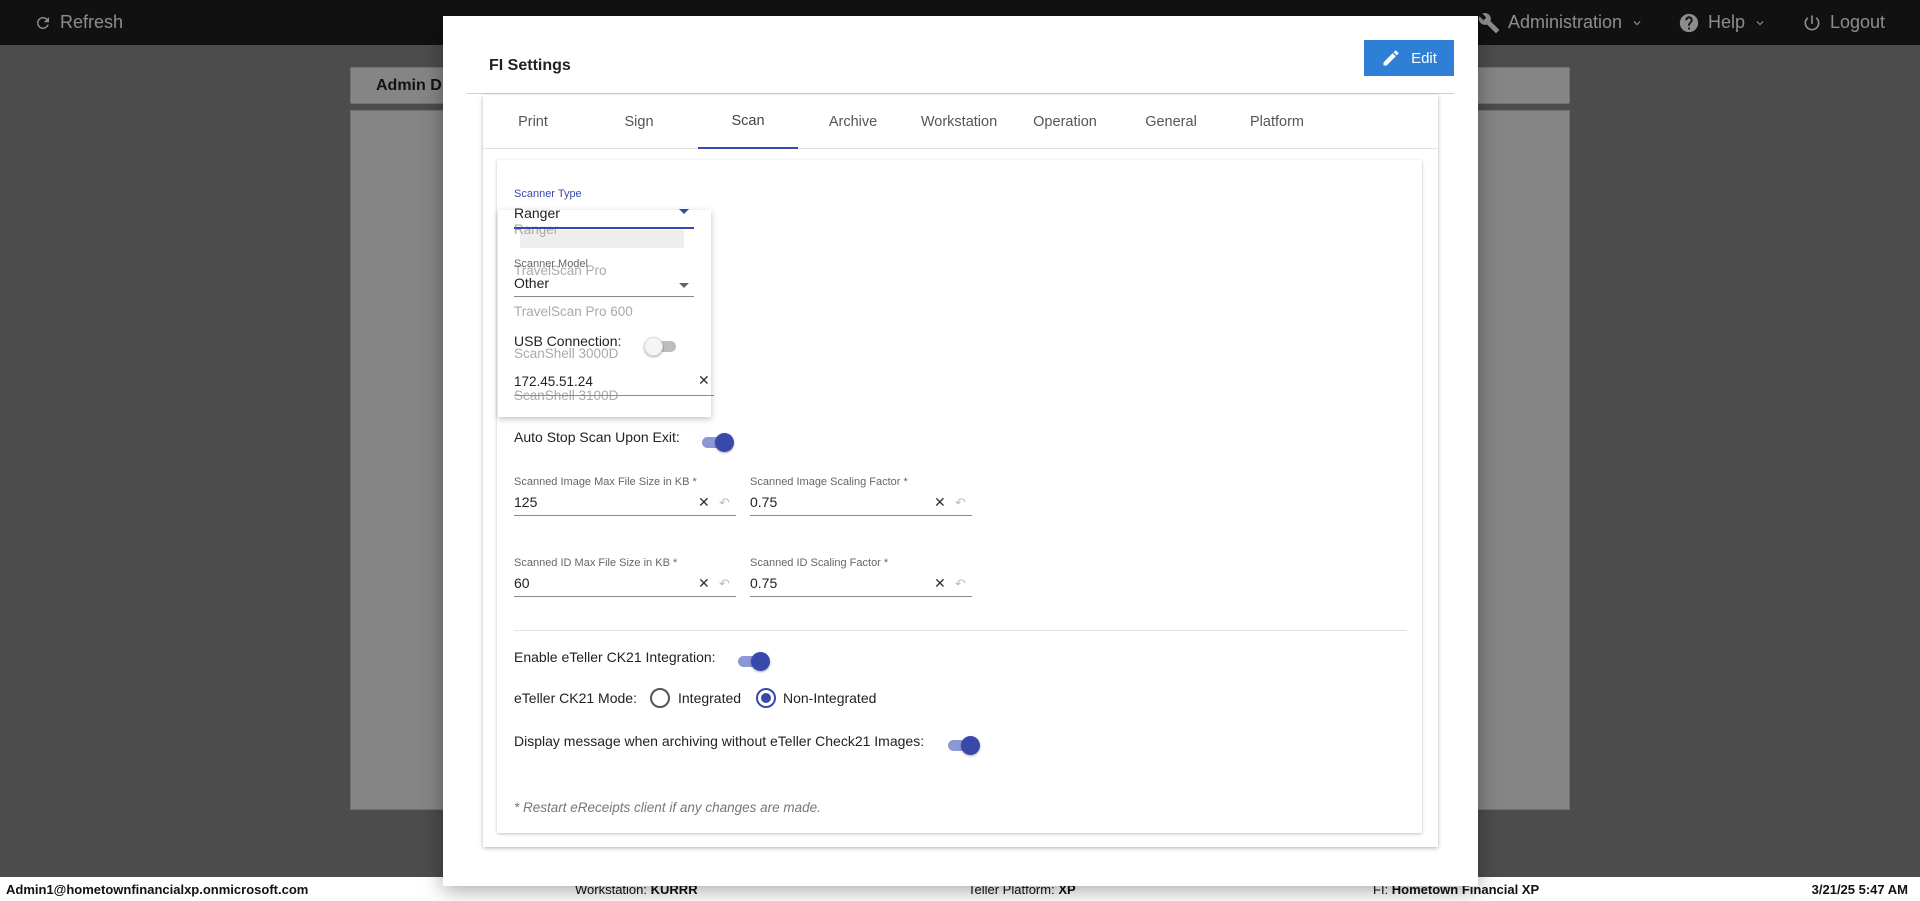 The image size is (1920, 901). What do you see at coordinates (575, 698) in the screenshot?
I see `ck21-mode-label: eTeller CK21 Mode:` at bounding box center [575, 698].